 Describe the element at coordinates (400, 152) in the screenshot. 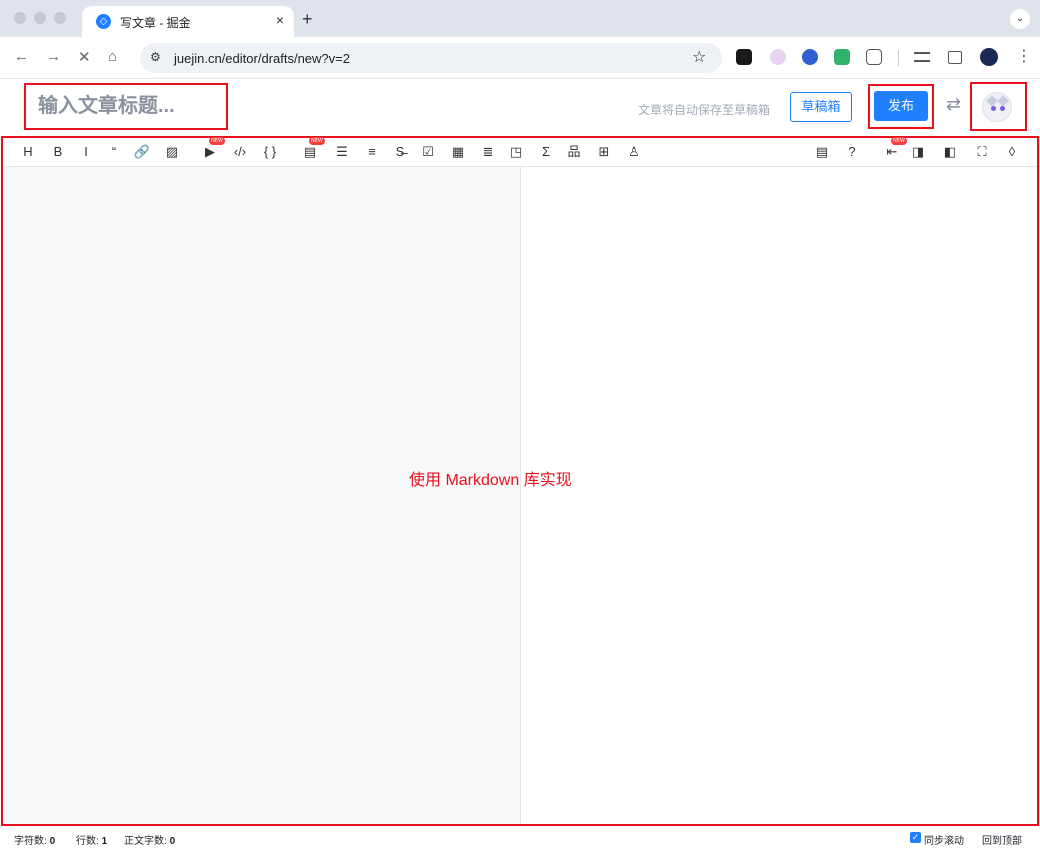

I see `strikethrough-icon: S̶` at that location.